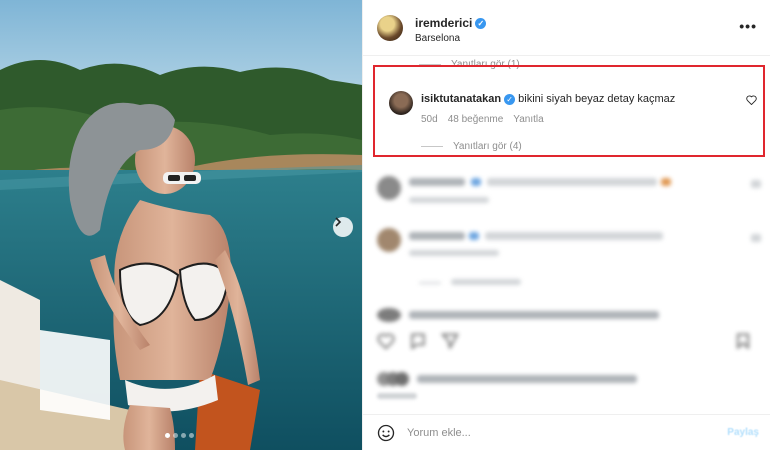  Describe the element at coordinates (443, 23) in the screenshot. I see `author-username: iremderici` at that location.